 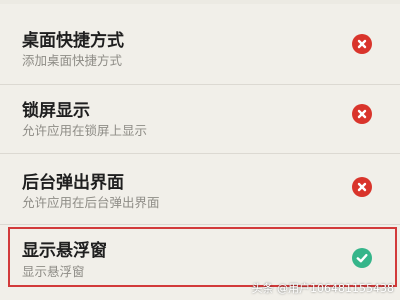 I want to click on watermark: 头条 @用户106481155438, so click(x=322, y=288).